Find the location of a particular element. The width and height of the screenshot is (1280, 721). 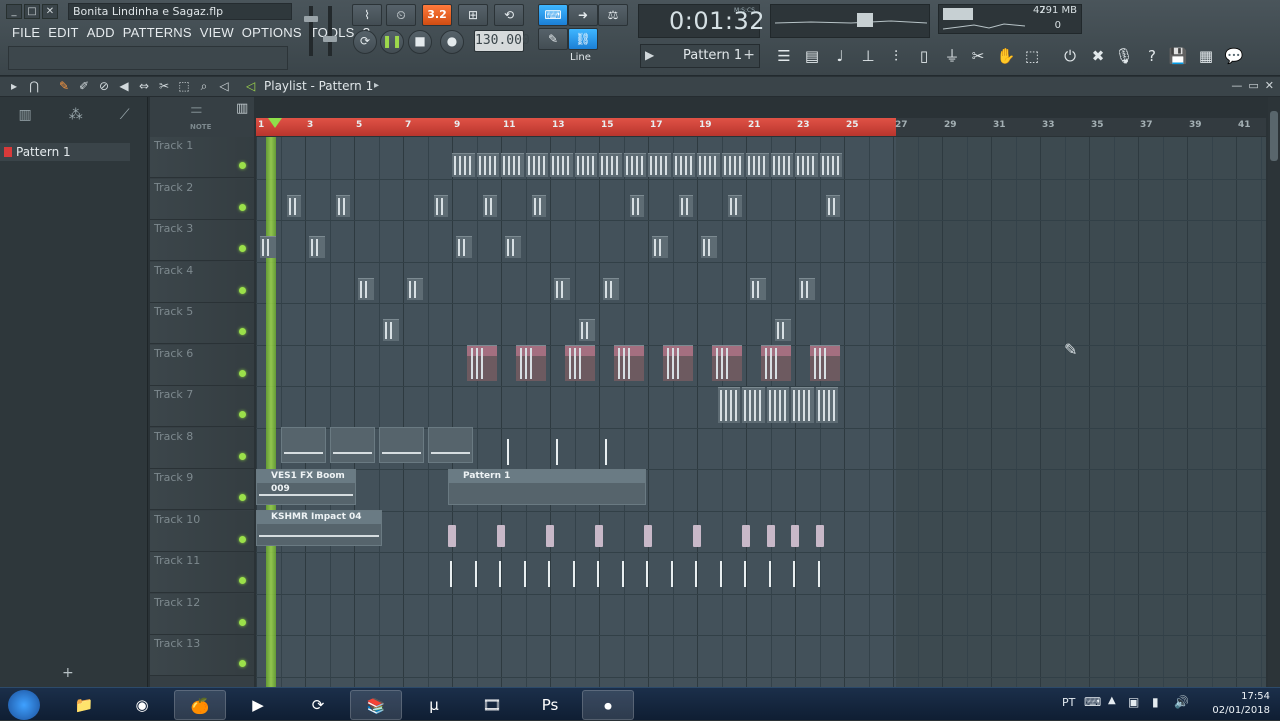

menu-options: OPTIONS is located at coordinates (272, 33).